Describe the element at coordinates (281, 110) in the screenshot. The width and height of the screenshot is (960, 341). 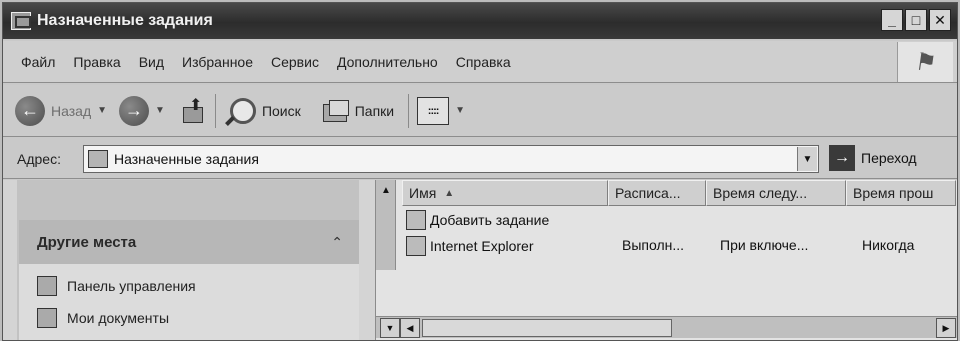
I see `search-label: Поиск` at that location.